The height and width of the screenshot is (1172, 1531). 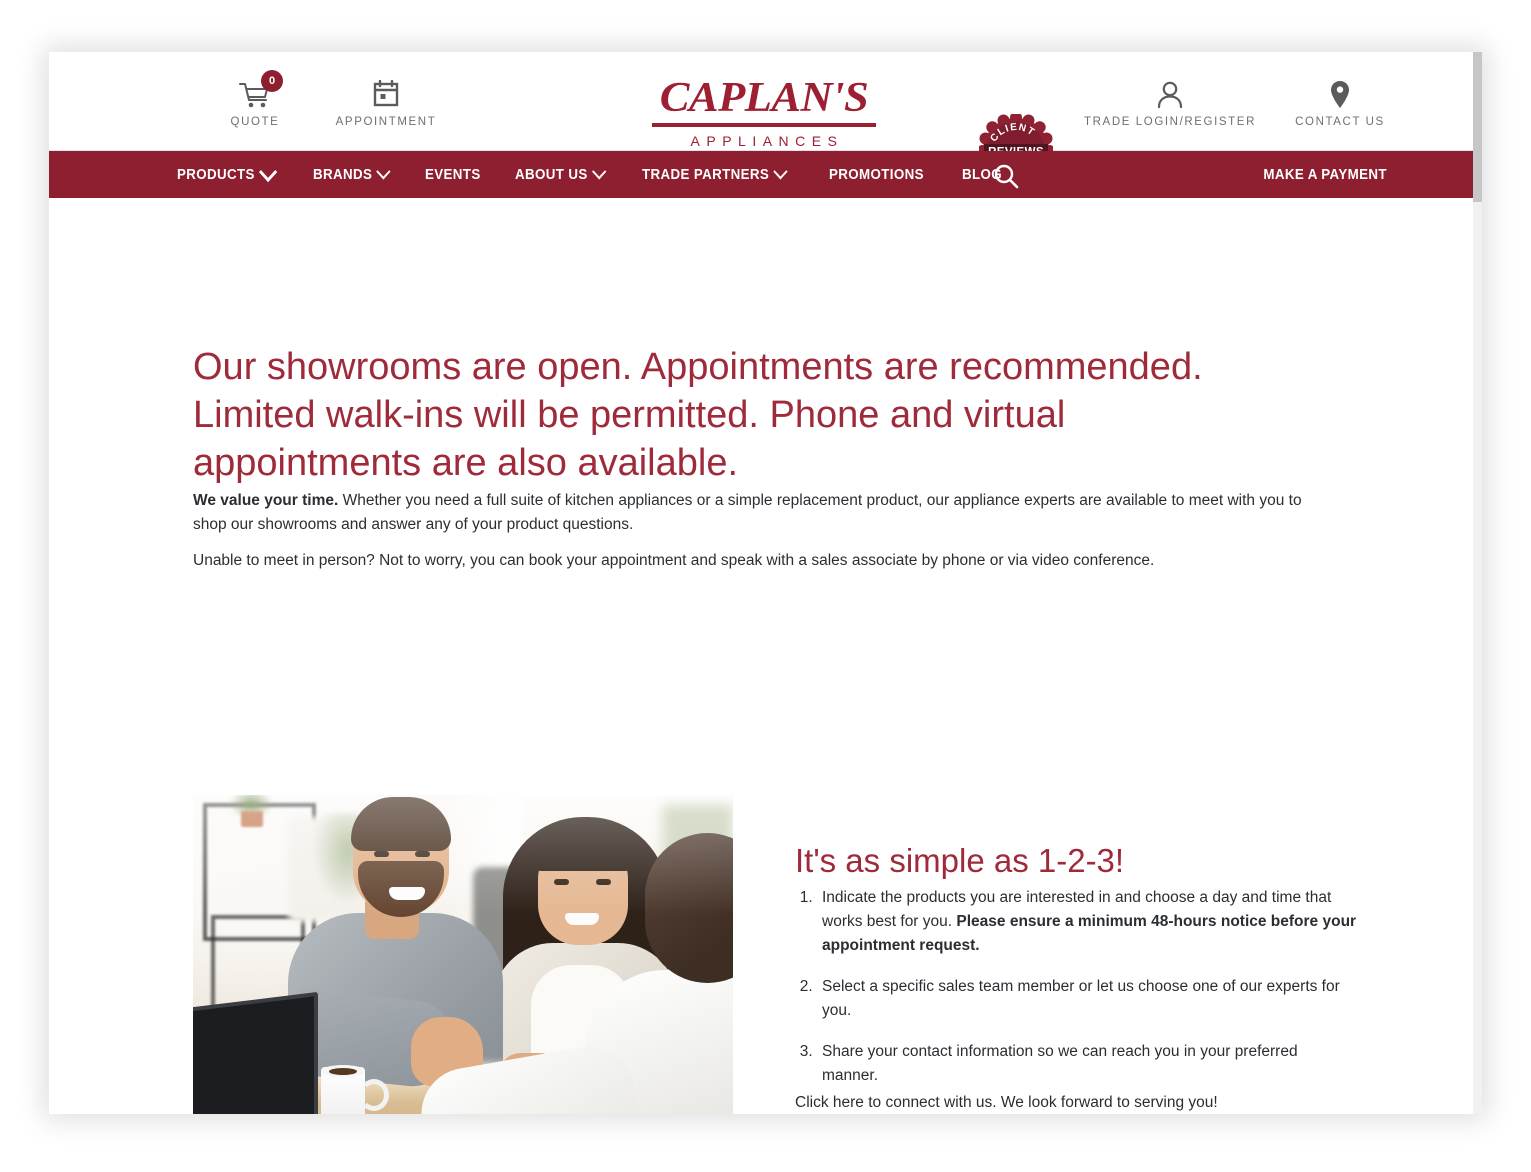 What do you see at coordinates (767, 141) in the screenshot?
I see `logo-subtitle: APPLIANCES` at bounding box center [767, 141].